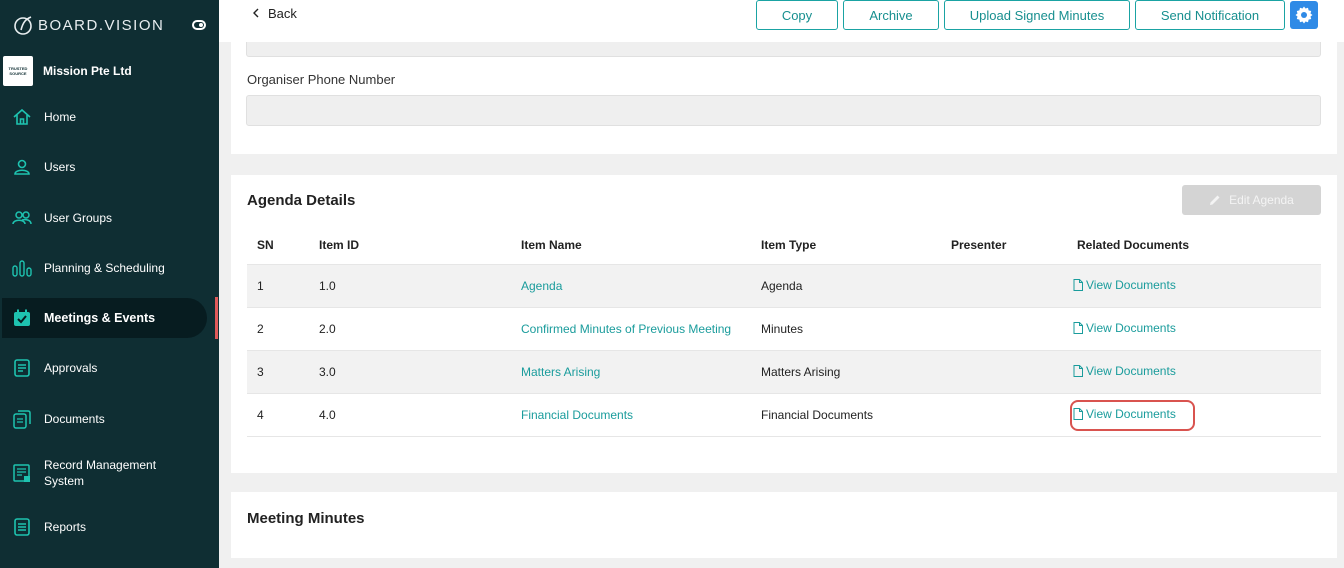 This screenshot has width=1344, height=568. Describe the element at coordinates (410, 329) in the screenshot. I see `cell-item-id: 2.0` at that location.